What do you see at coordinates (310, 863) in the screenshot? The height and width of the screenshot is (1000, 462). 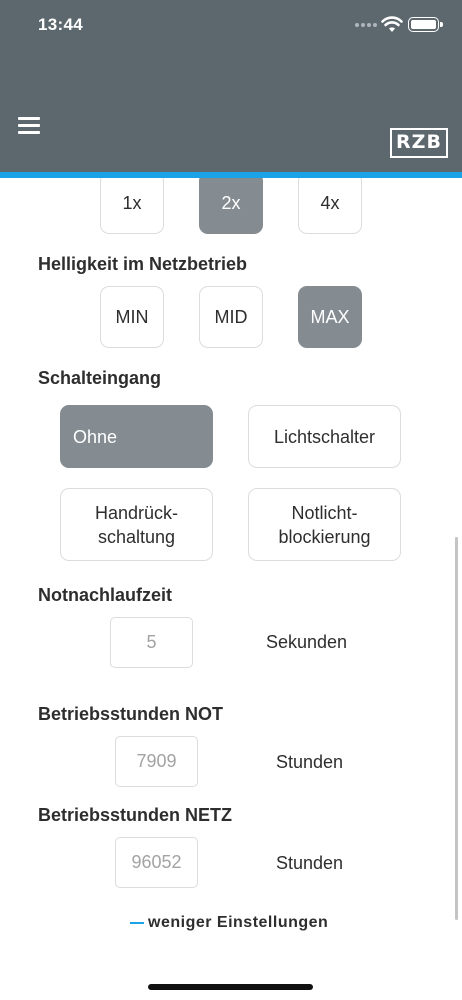 I see `hours-netz-unit: Stunden` at bounding box center [310, 863].